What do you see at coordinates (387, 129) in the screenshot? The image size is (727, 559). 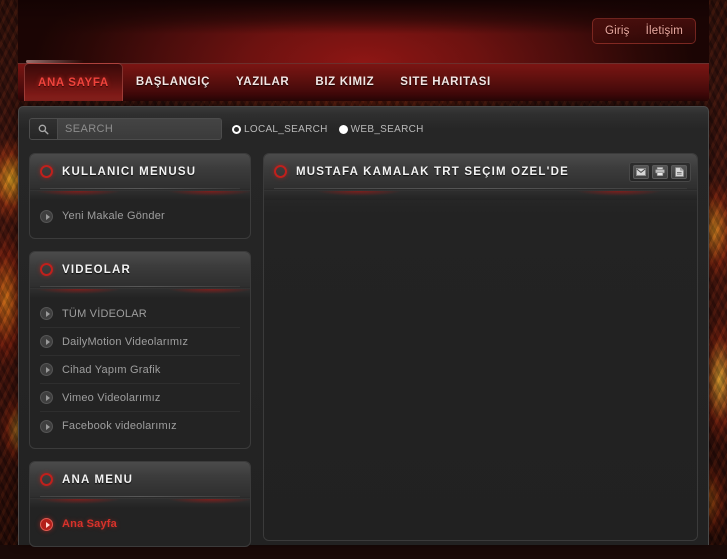 I see `radio-web-search-label: WEB_SEARCH` at bounding box center [387, 129].